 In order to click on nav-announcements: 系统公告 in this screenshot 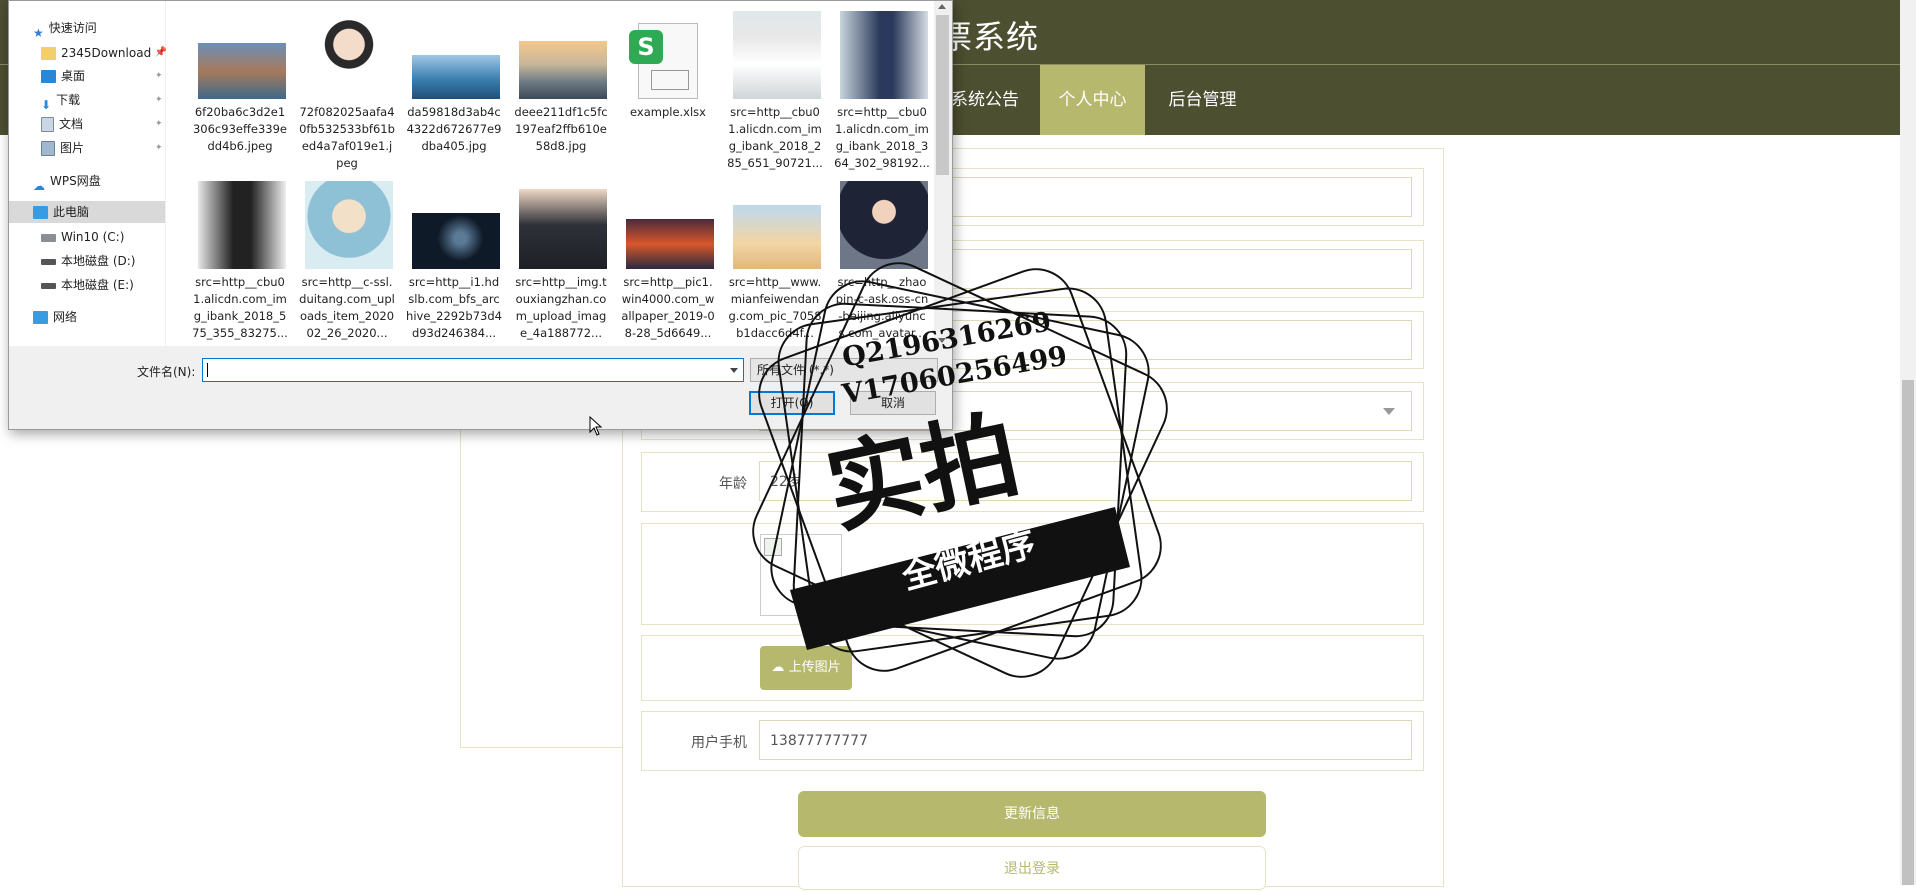, I will do `click(985, 100)`.